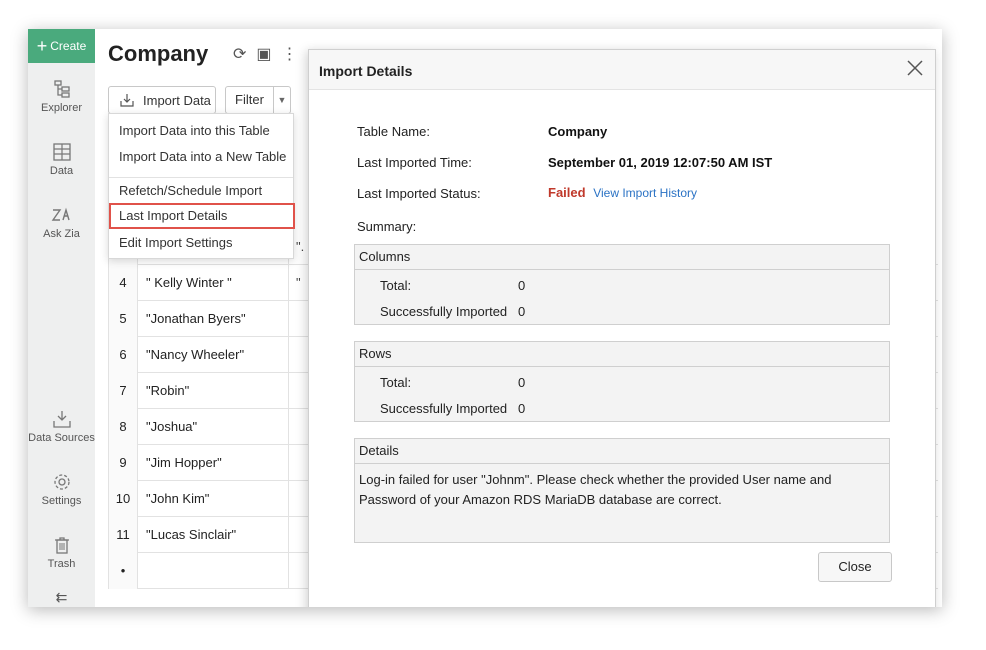 This screenshot has width=986, height=650. I want to click on dialog-title: Import Details, so click(366, 71).